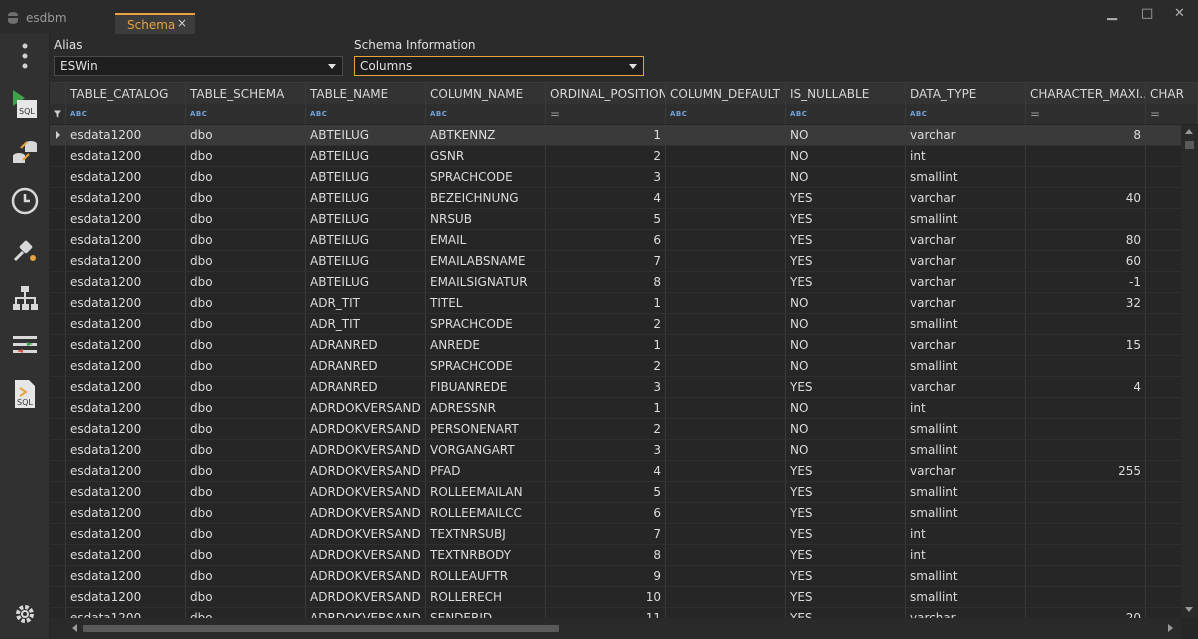 The width and height of the screenshot is (1198, 639). What do you see at coordinates (486, 366) in the screenshot?
I see `table-cell: SPRACHCODE` at bounding box center [486, 366].